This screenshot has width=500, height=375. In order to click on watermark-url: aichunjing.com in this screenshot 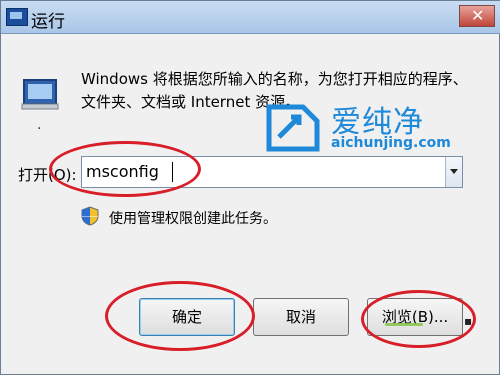, I will do `click(391, 143)`.